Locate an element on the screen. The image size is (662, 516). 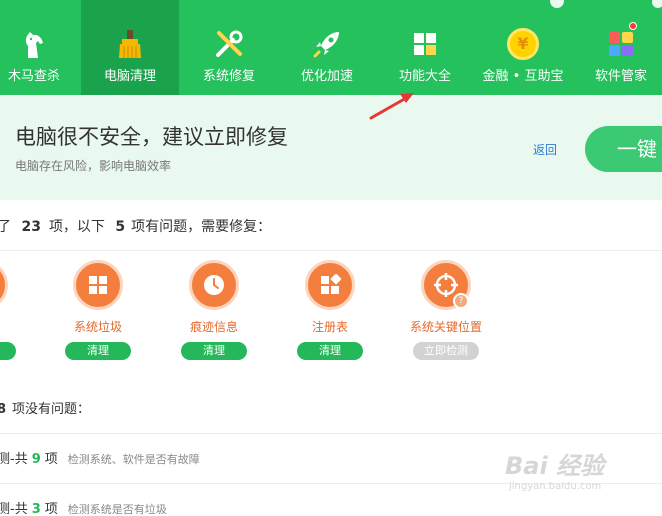
scan-mid-text: 项，以下 is located at coordinates (76, 227).